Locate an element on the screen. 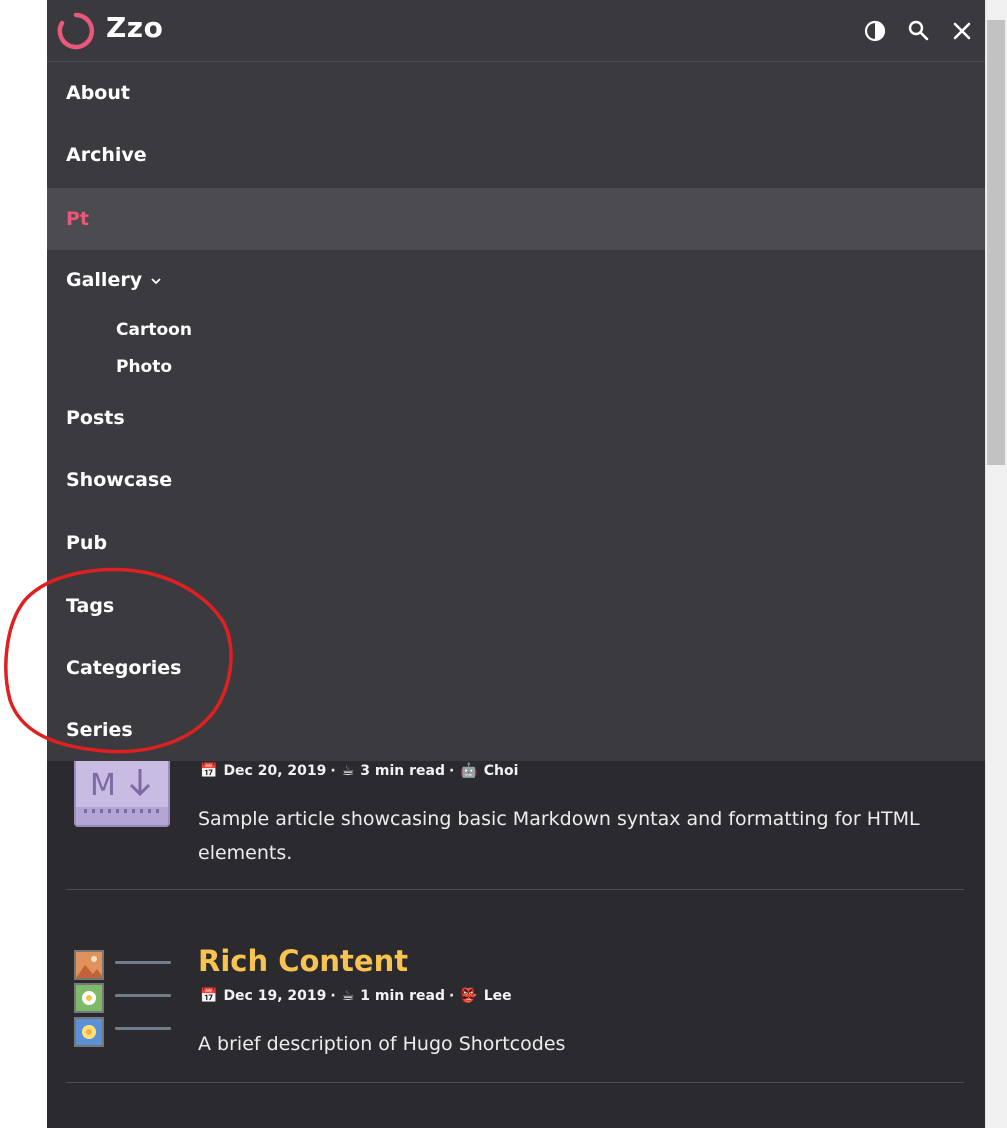 The image size is (1007, 1128). sun-icon is located at coordinates (89, 1032).